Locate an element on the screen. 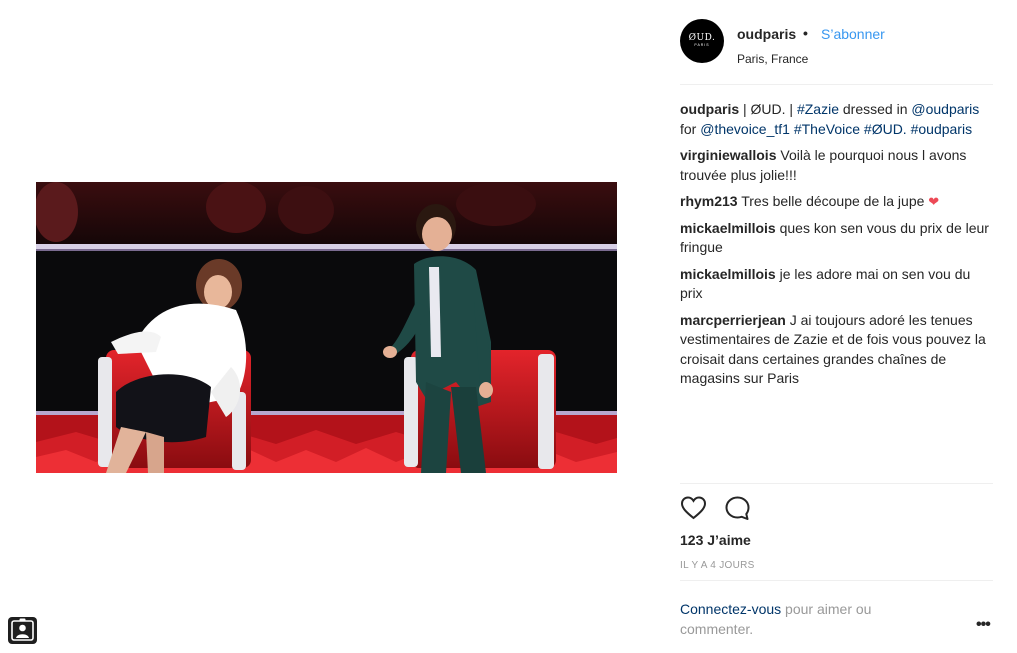 This screenshot has width=1017, height=653. actions-divider is located at coordinates (836, 483).